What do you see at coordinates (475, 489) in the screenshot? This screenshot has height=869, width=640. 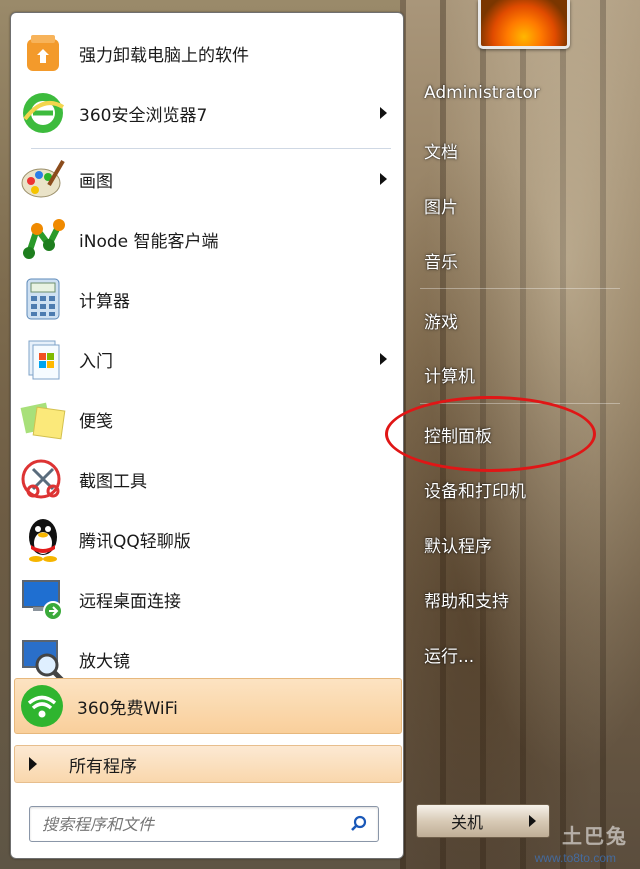 I see `link-devices-printers: 设备和打印机` at bounding box center [475, 489].